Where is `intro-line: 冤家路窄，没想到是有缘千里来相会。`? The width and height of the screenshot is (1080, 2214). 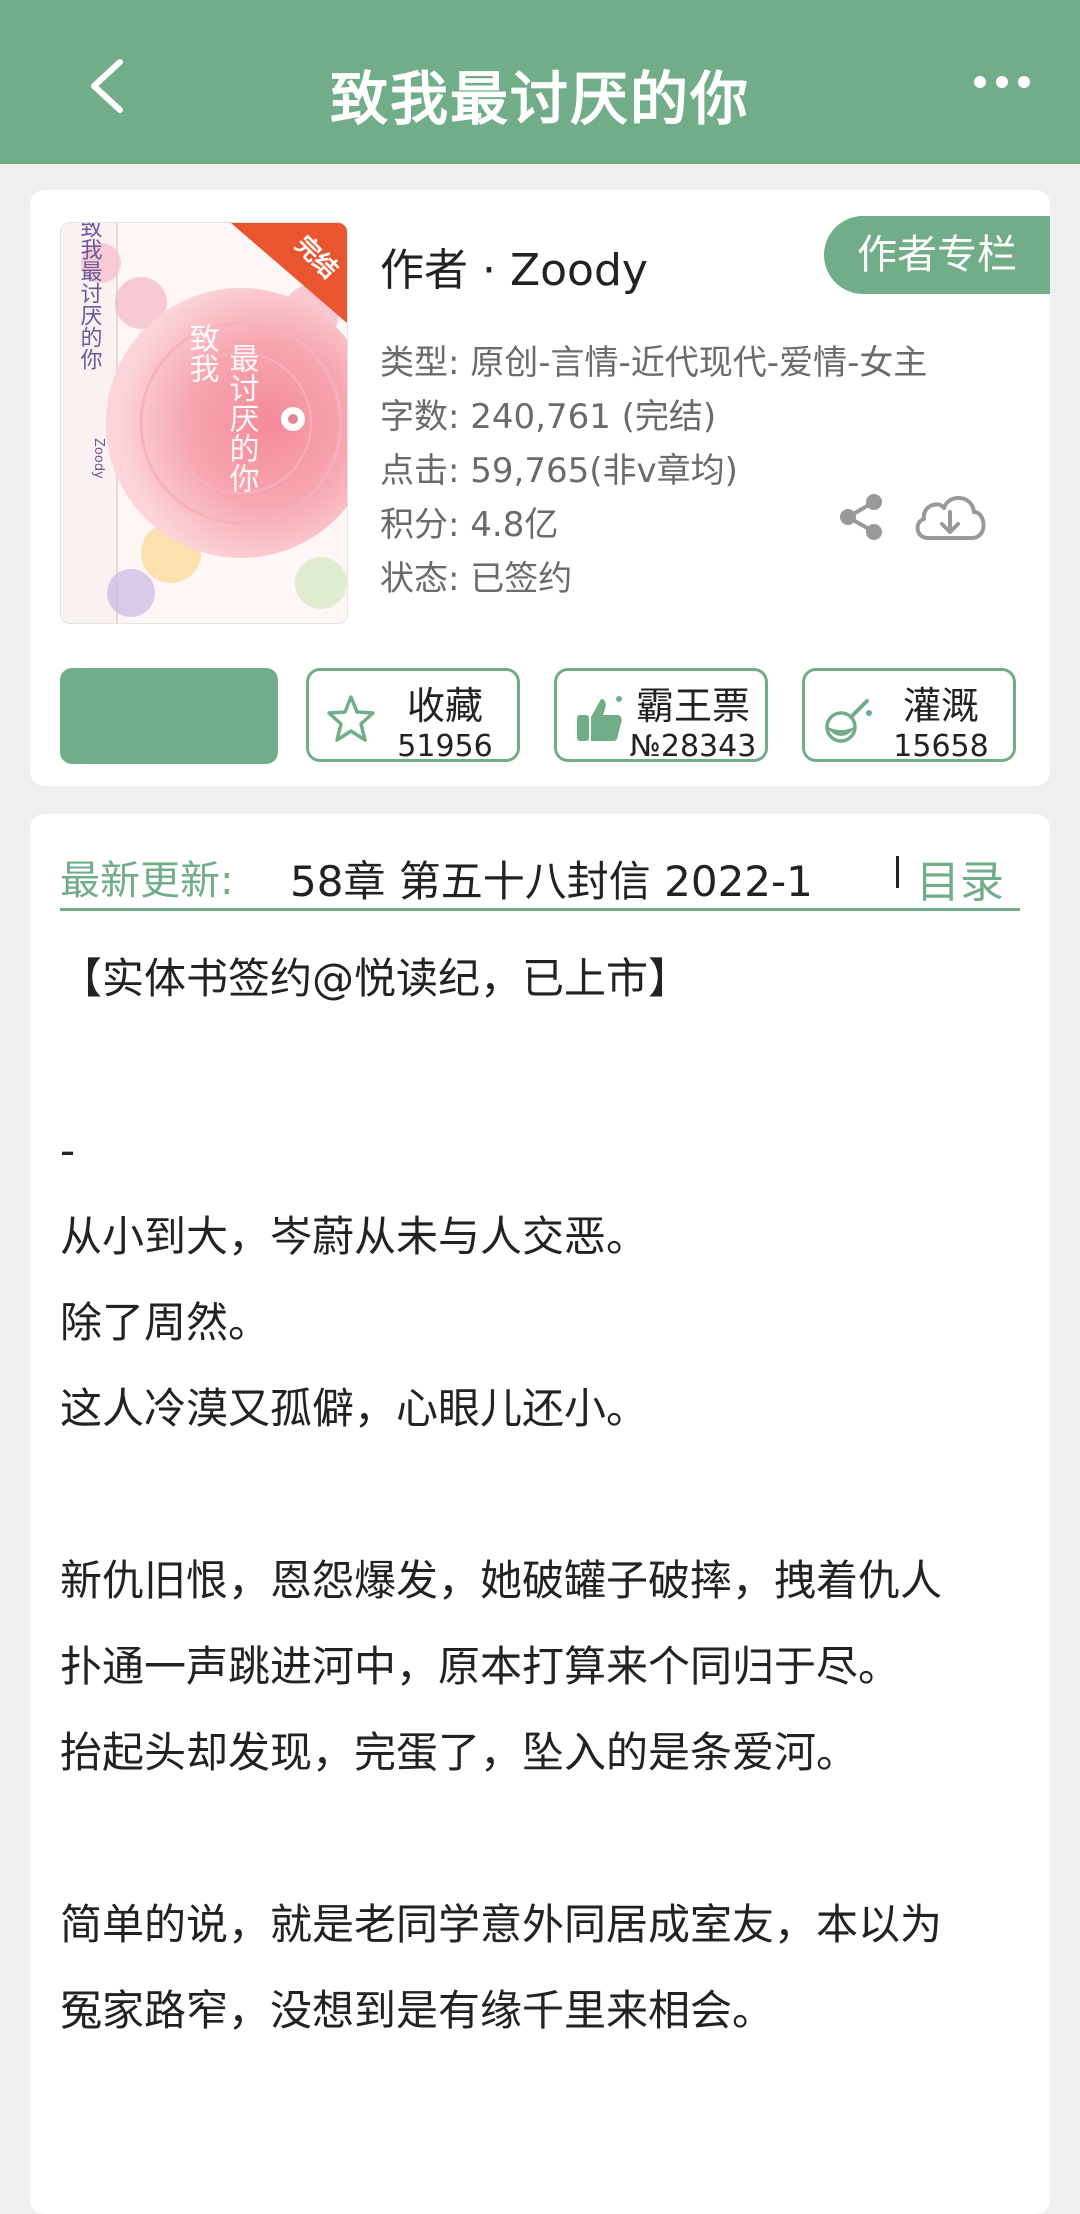
intro-line: 冤家路窄，没想到是有缘千里来相会。 is located at coordinates (417, 2010).